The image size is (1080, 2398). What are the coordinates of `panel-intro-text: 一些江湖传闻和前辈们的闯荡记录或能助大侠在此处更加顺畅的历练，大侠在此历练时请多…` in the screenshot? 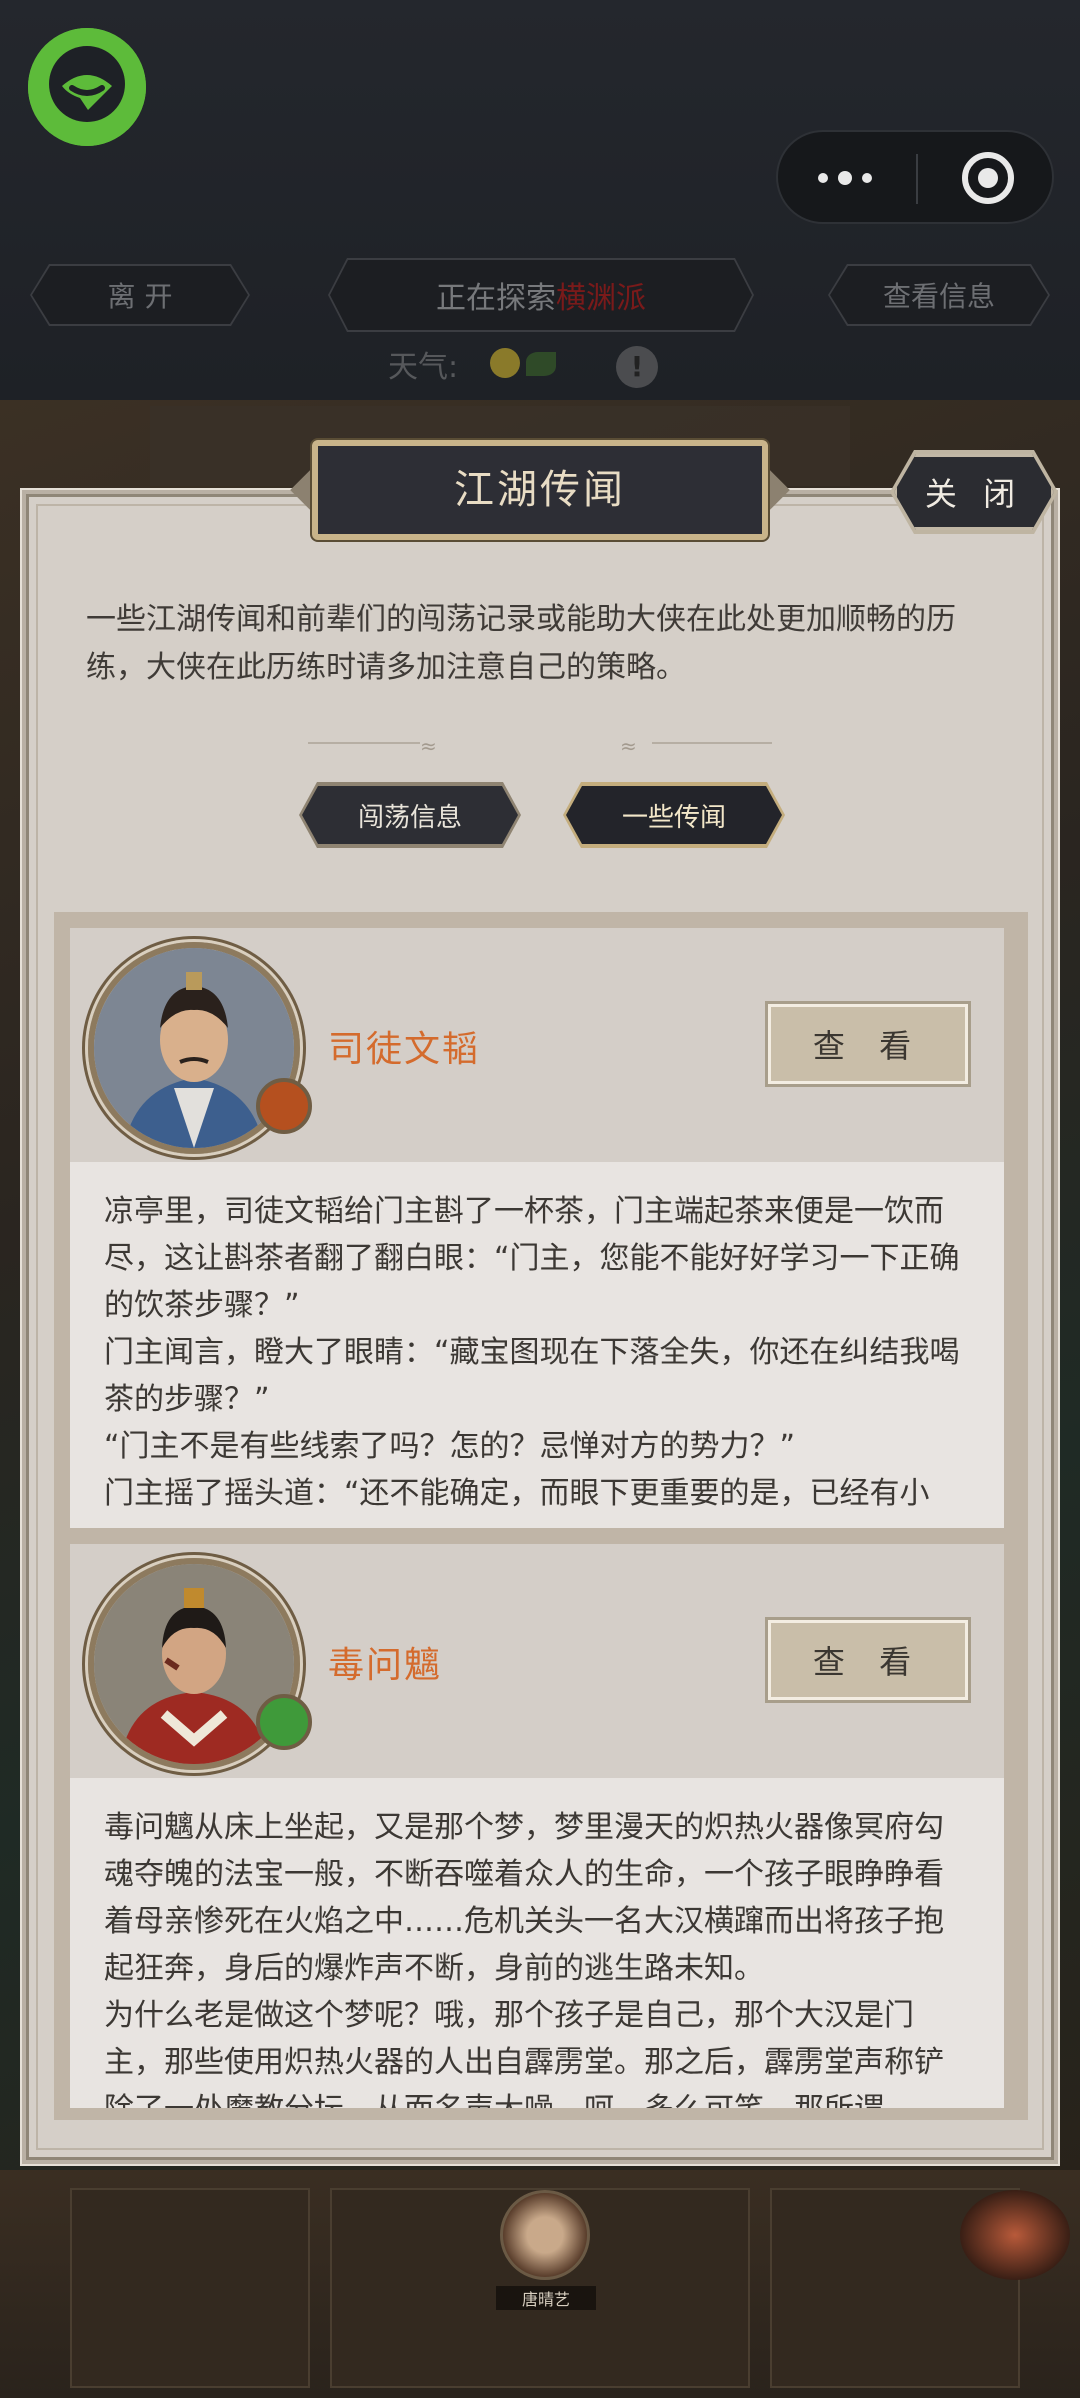 It's located at (521, 643).